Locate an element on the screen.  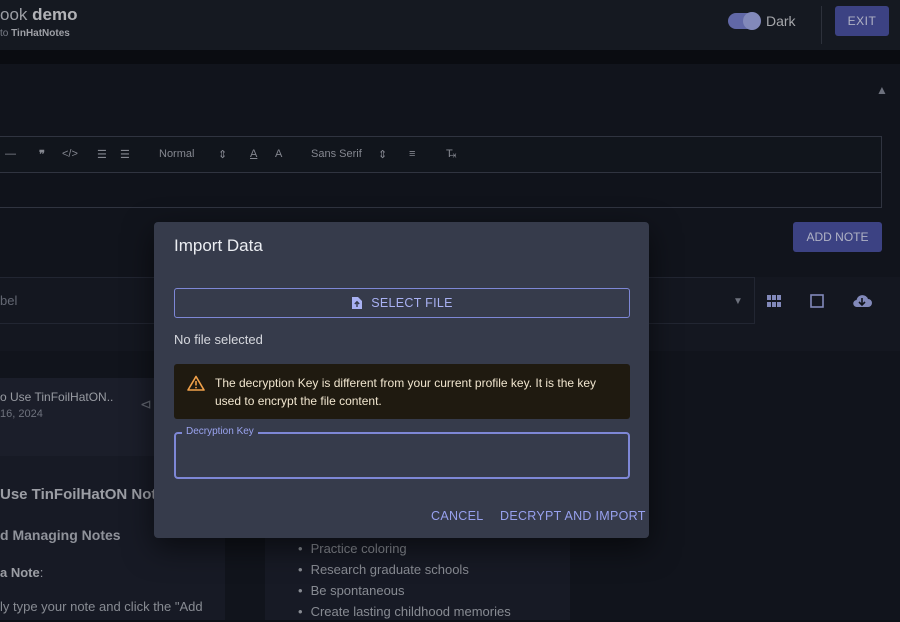
warning-icon is located at coordinates (196, 383).